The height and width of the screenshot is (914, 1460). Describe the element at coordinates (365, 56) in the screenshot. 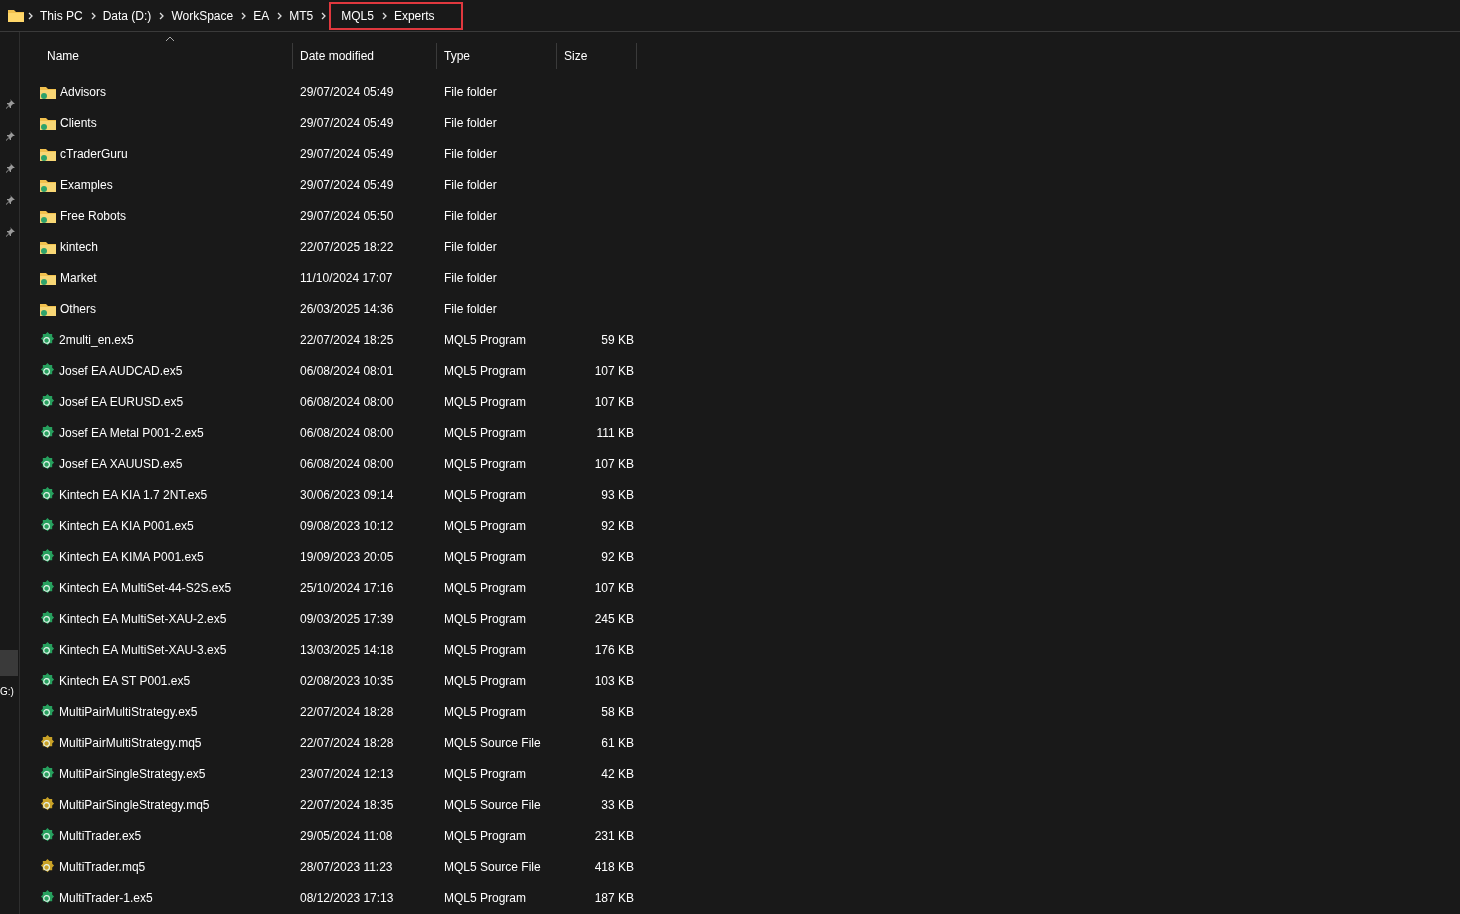

I see `column-header: Date modified` at that location.